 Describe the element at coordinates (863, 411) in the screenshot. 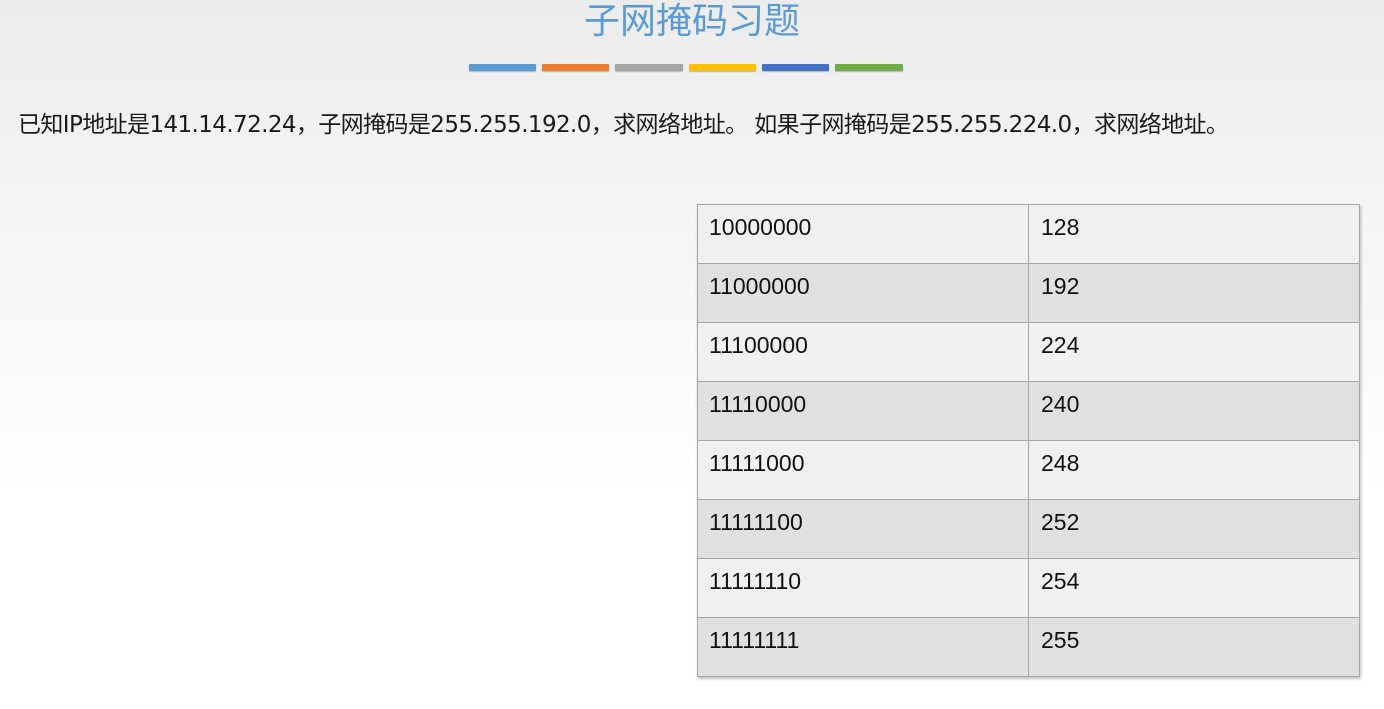

I see `binary-cell: 11110000` at that location.